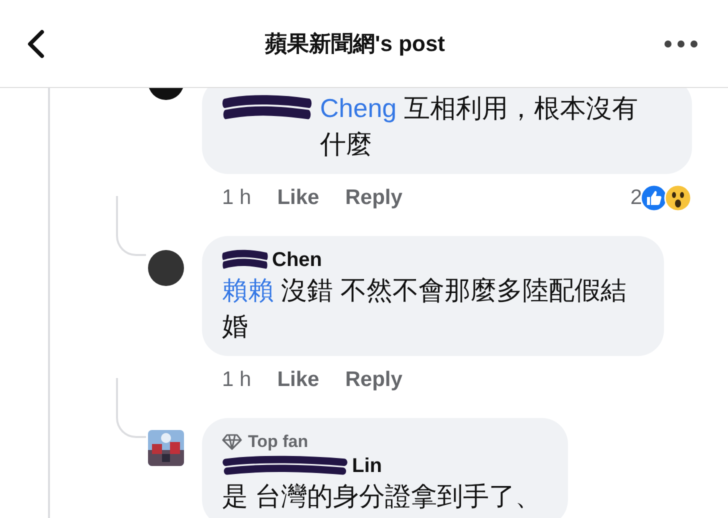  Describe the element at coordinates (654, 198) in the screenshot. I see `thumbs-up-icon` at that location.